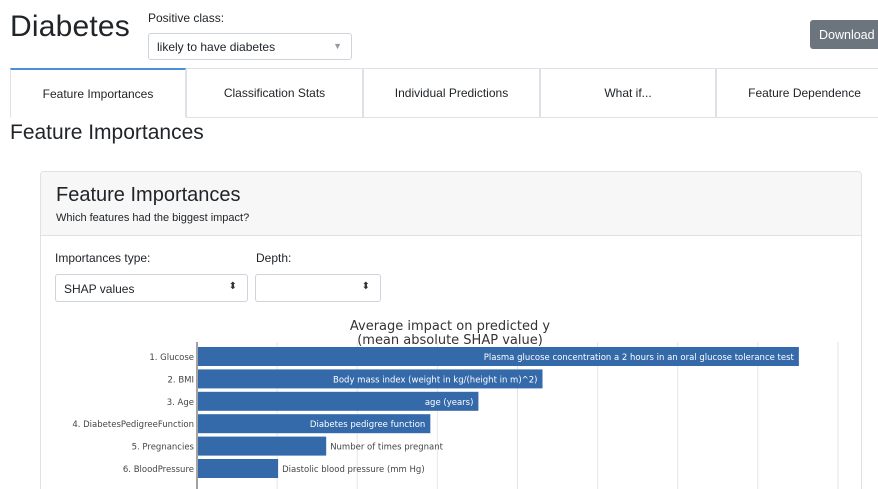  I want to click on tab-feature-dependence: Feature Dependence, so click(797, 93).